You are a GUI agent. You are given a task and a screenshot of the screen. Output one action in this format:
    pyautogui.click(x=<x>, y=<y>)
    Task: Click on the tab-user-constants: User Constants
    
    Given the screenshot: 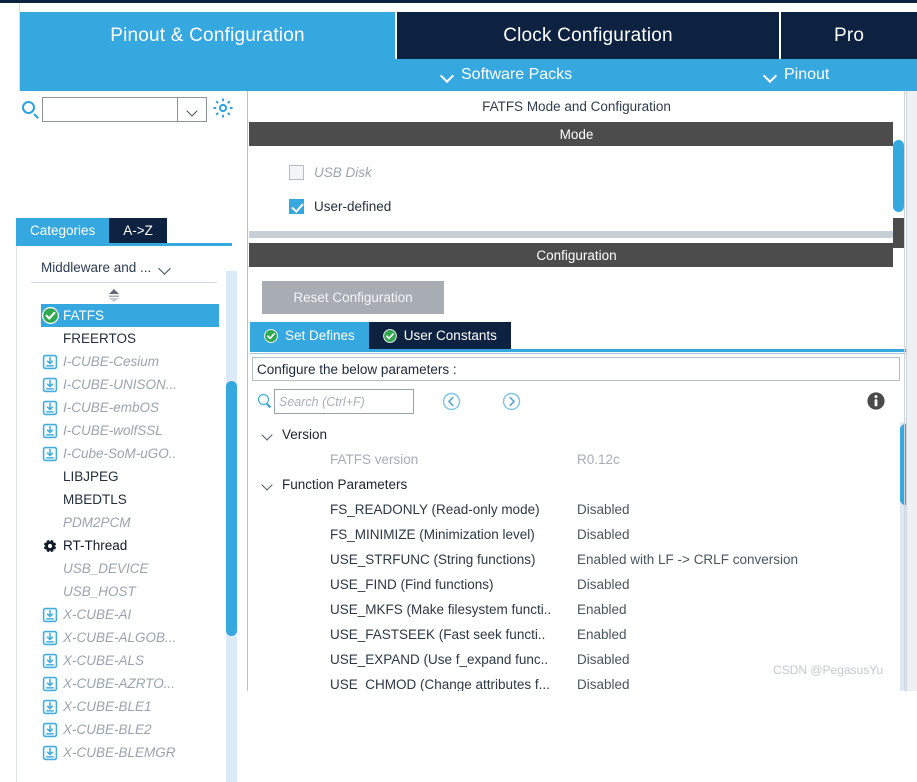 What is the action you would take?
    pyautogui.click(x=439, y=335)
    